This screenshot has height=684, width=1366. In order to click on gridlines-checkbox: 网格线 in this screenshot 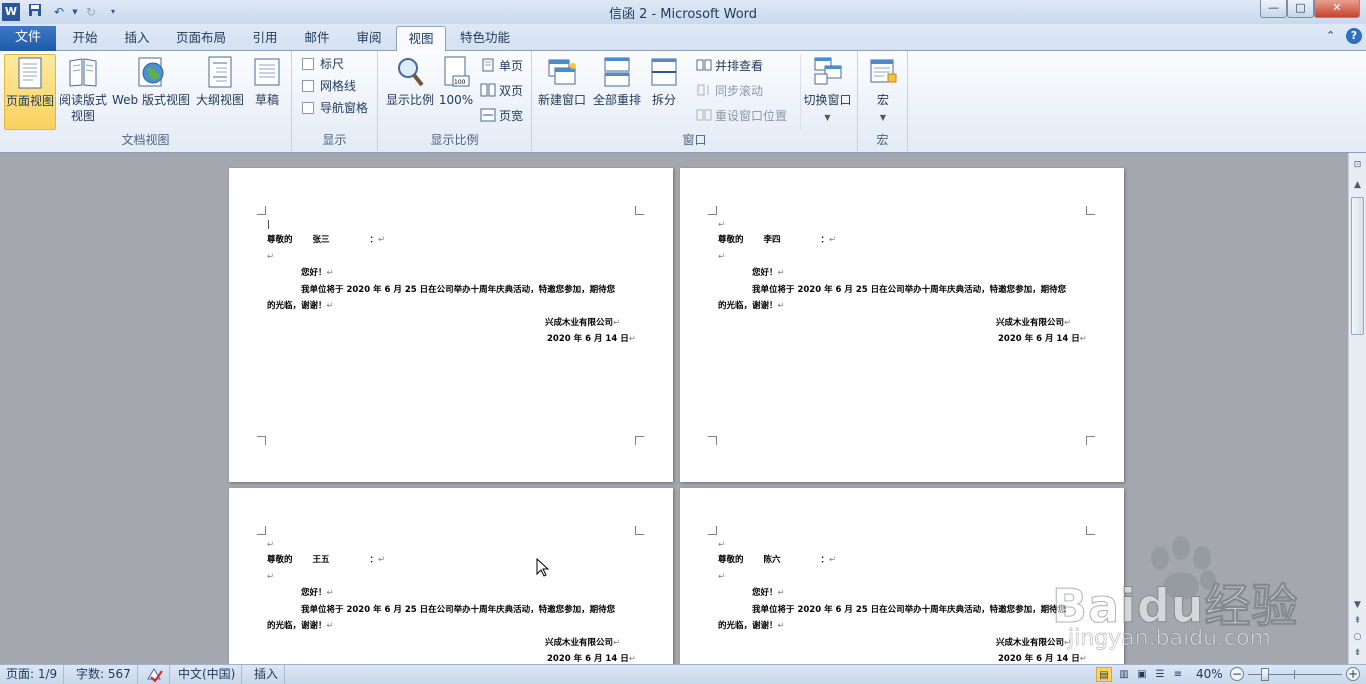, I will do `click(329, 86)`.